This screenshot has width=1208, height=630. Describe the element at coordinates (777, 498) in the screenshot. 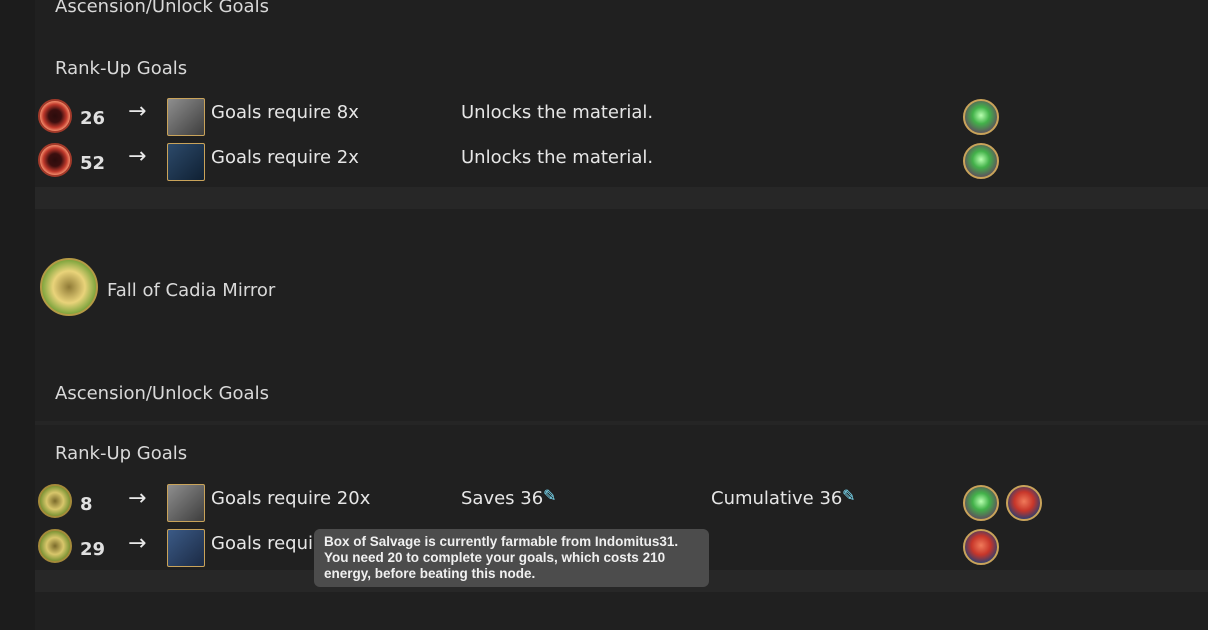

I see `cumulative-text: Cumulative 36` at that location.